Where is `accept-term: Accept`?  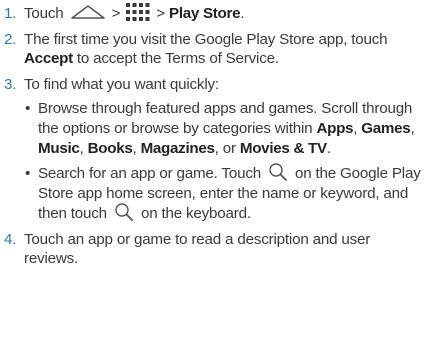
accept-term: Accept is located at coordinates (48, 59).